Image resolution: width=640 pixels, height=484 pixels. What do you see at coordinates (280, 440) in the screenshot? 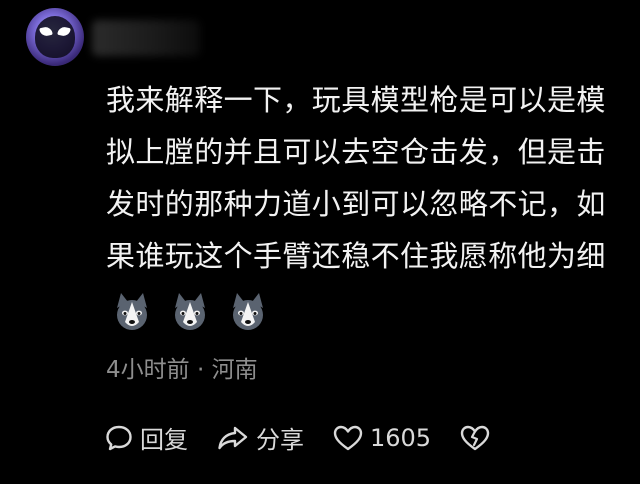
I see `share-label: 分享` at bounding box center [280, 440].